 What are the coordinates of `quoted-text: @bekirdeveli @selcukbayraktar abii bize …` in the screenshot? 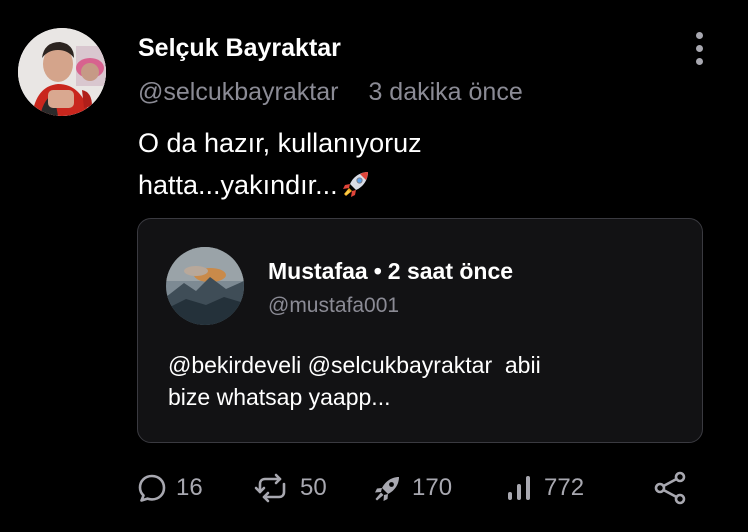 It's located at (423, 381).